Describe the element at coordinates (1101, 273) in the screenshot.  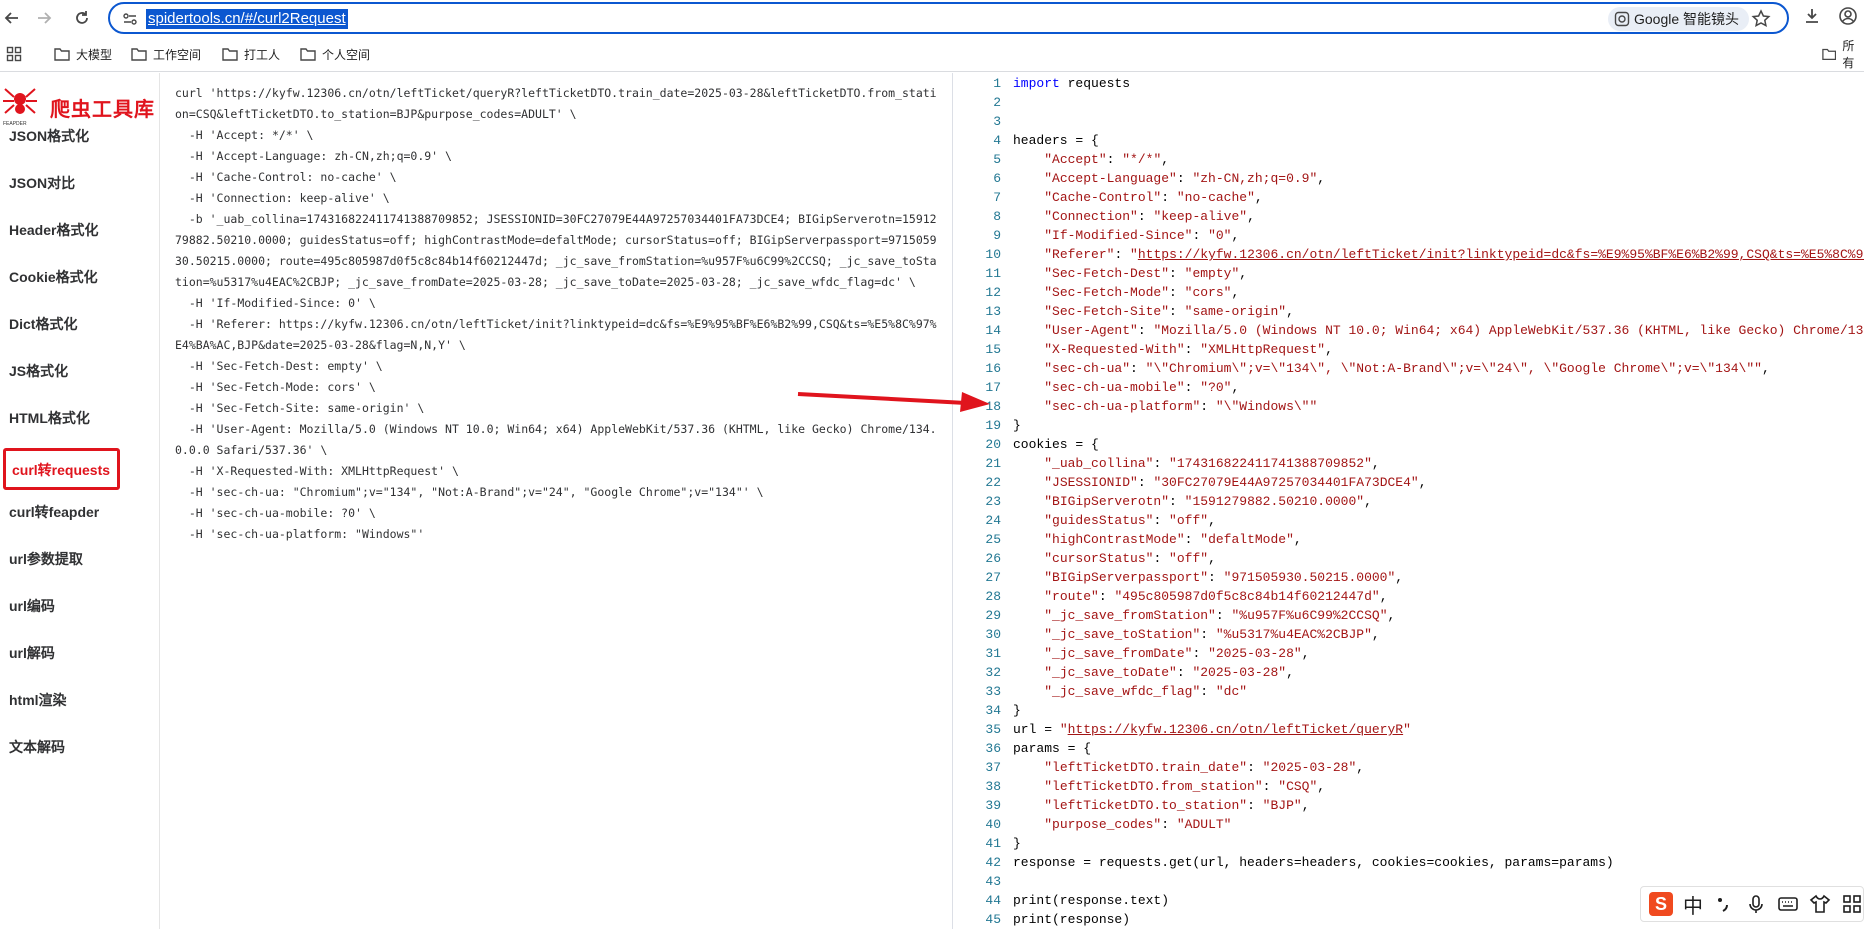
I see `code-line: 11 "Sec-Fetch-Dest": "empty",` at that location.